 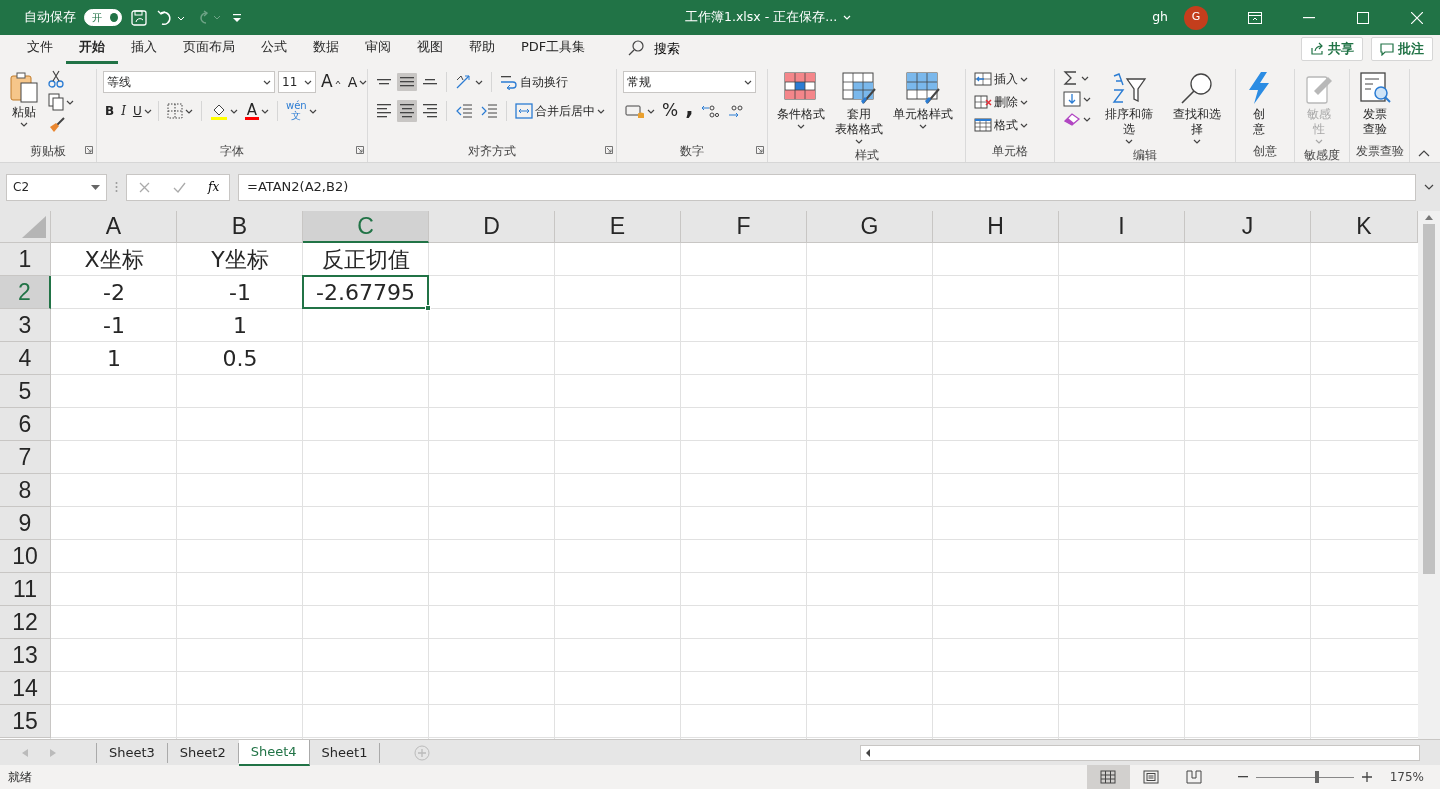 What do you see at coordinates (534, 82) in the screenshot?
I see `wrap-text-button: 自动换行` at bounding box center [534, 82].